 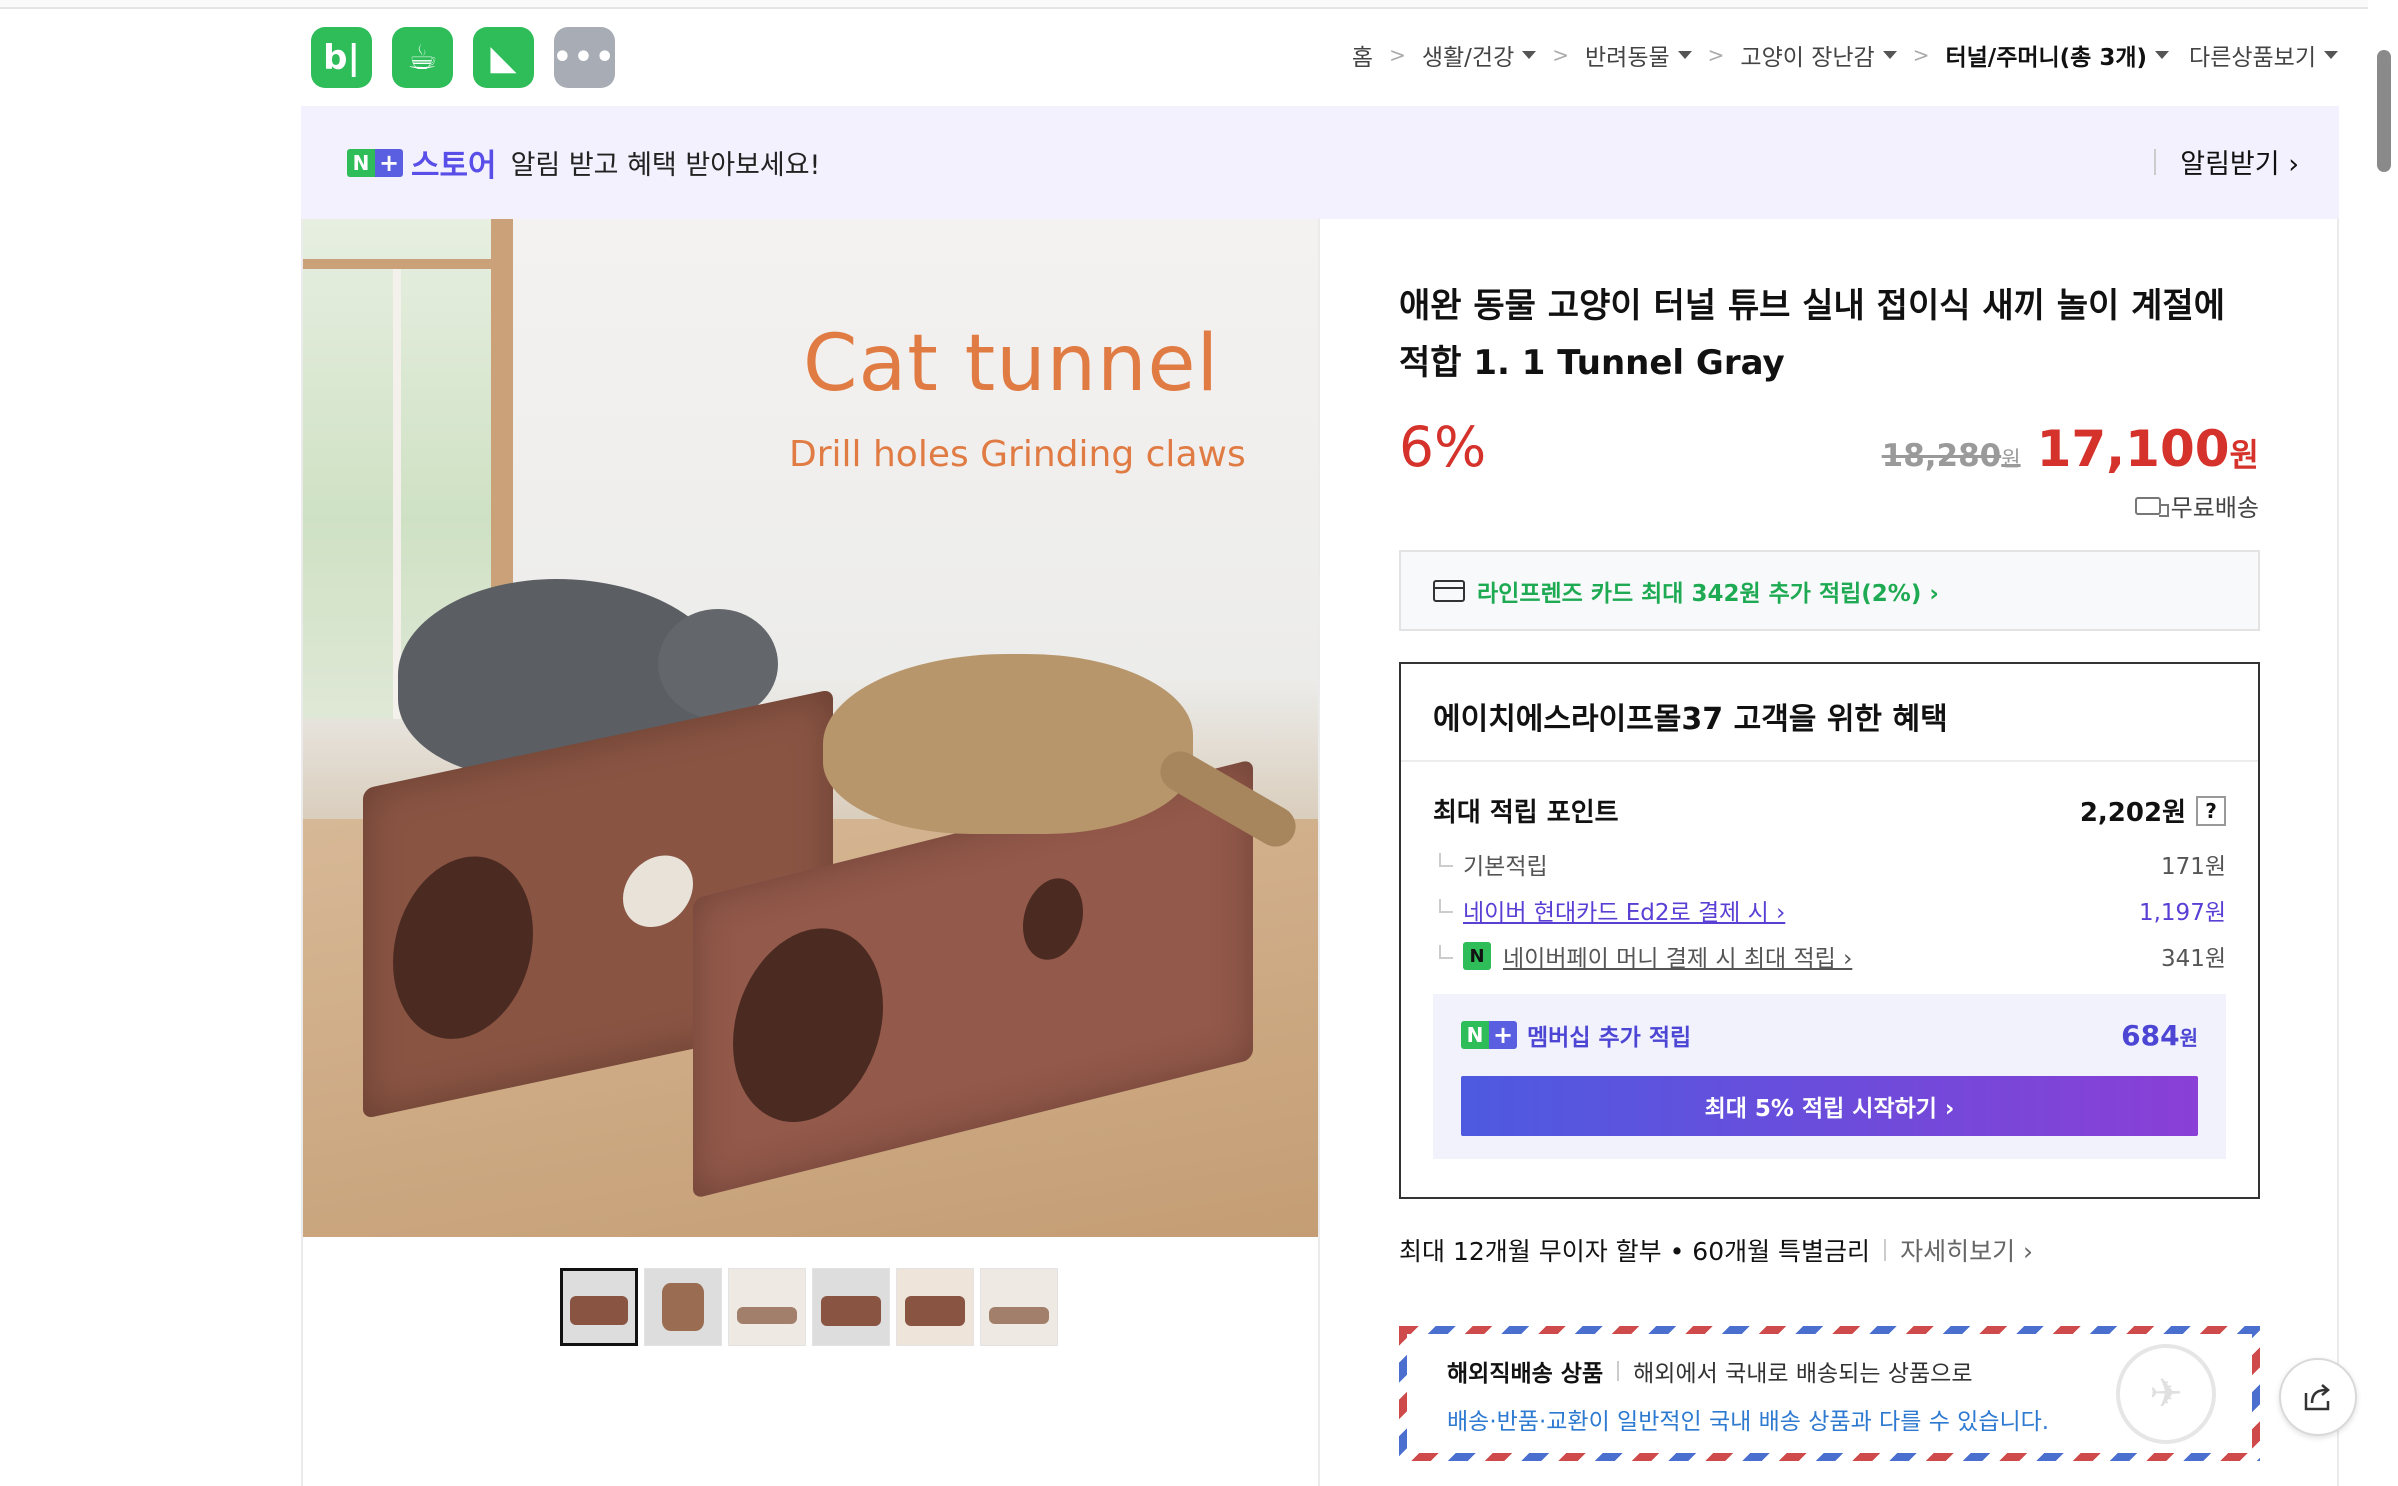 I want to click on cafe-icon: ☕, so click(x=422, y=57).